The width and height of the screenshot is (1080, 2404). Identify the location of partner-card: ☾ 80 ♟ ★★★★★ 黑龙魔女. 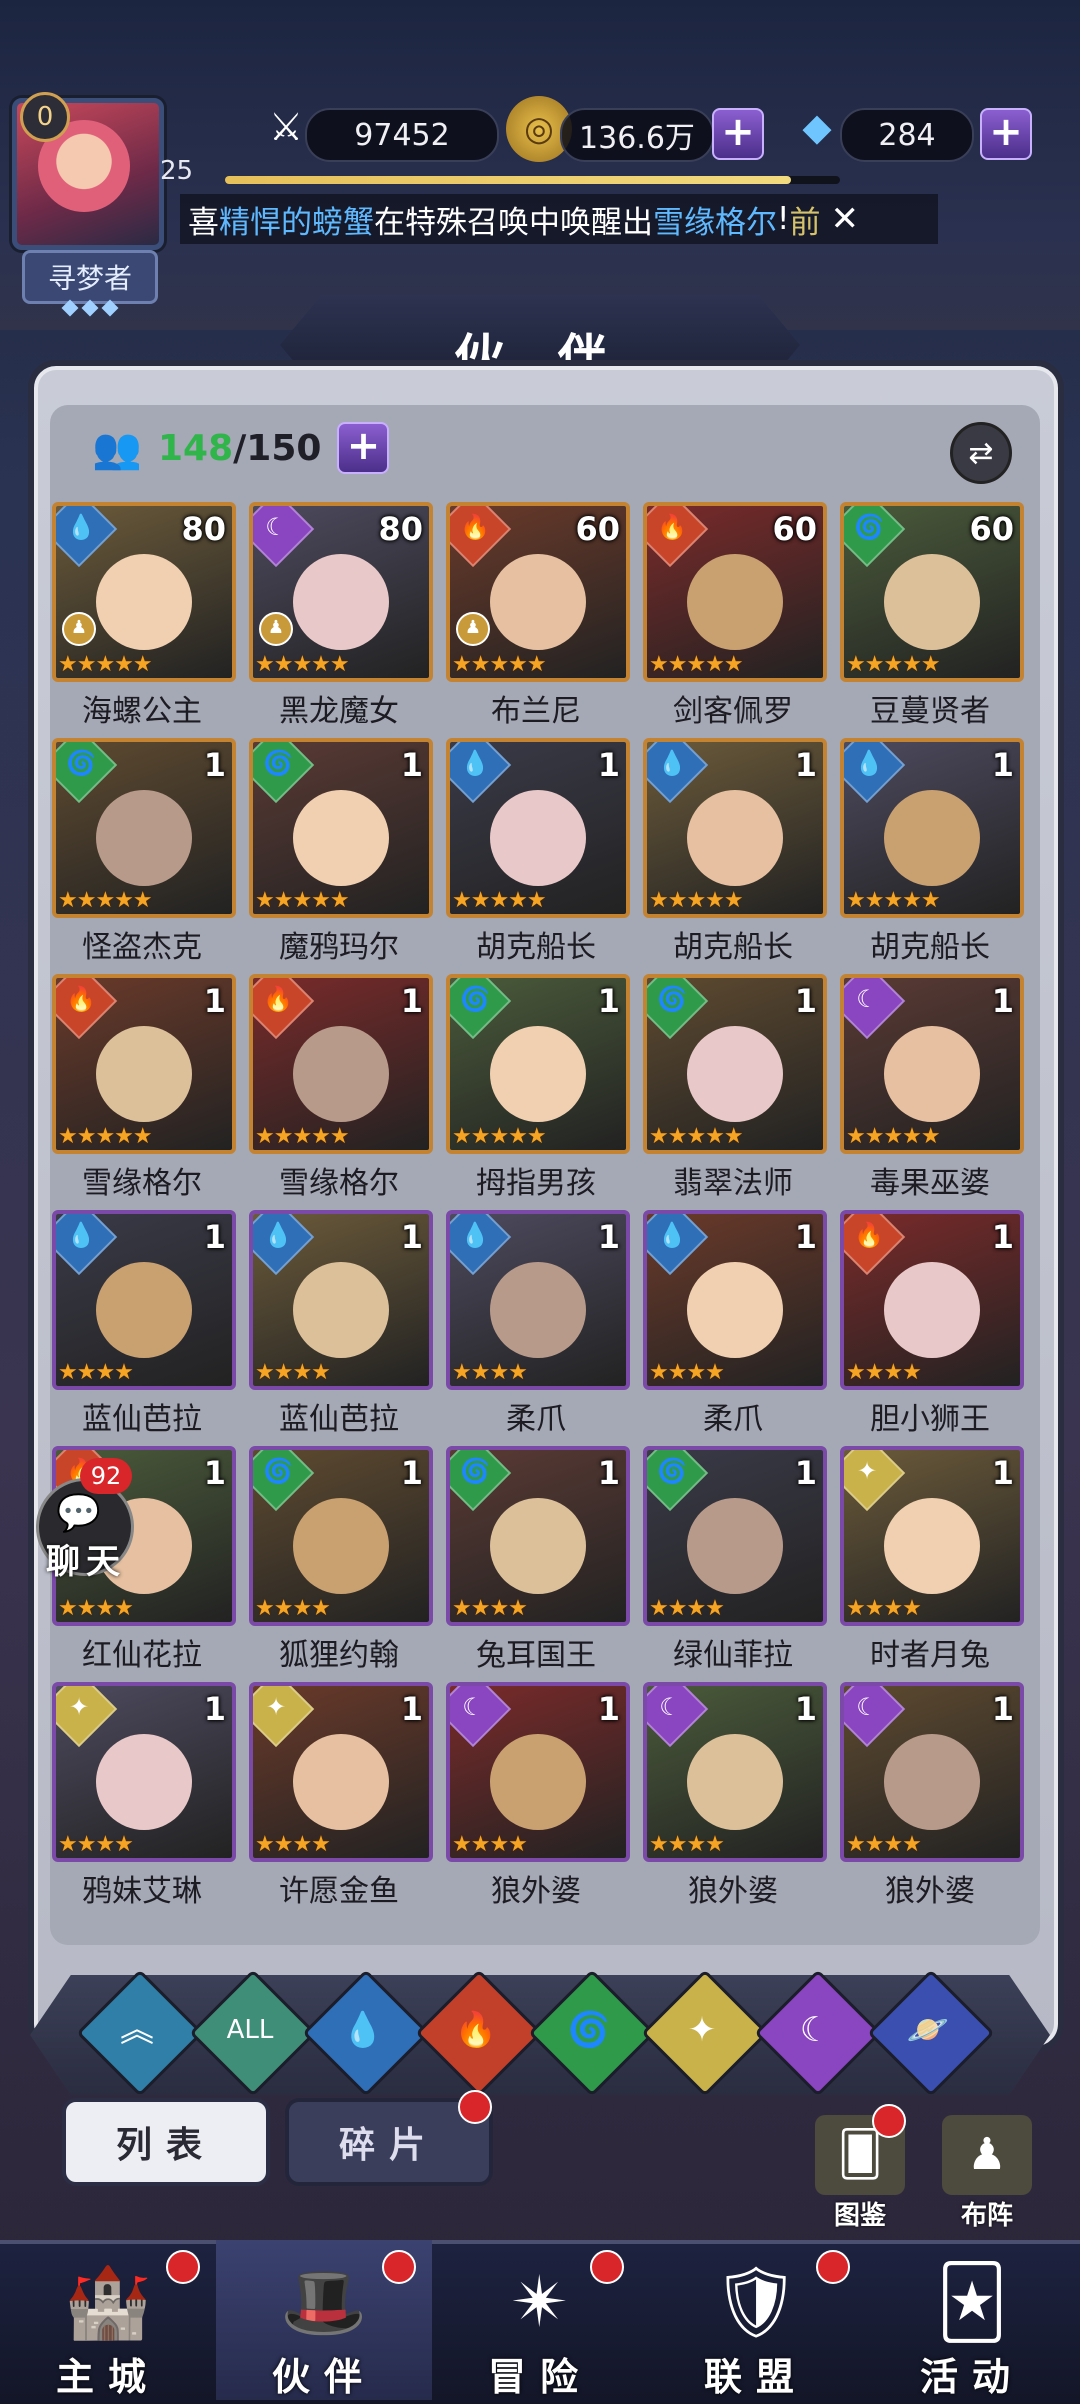
(341, 620).